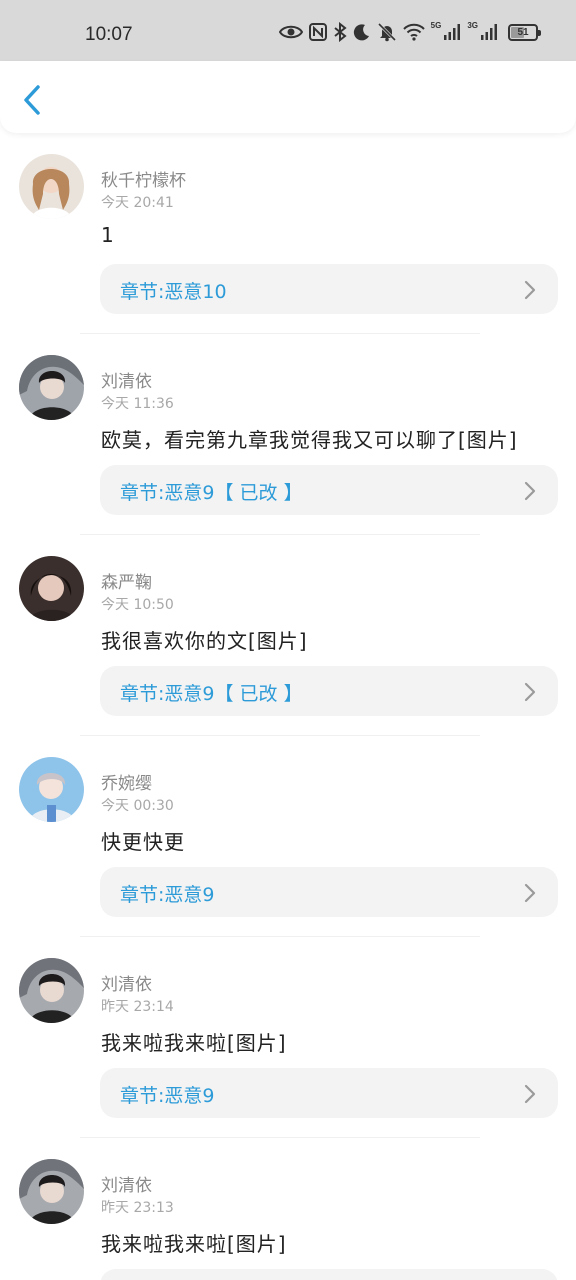 The height and width of the screenshot is (1280, 576). What do you see at coordinates (126, 781) in the screenshot?
I see `comment-username: 乔婉缨` at bounding box center [126, 781].